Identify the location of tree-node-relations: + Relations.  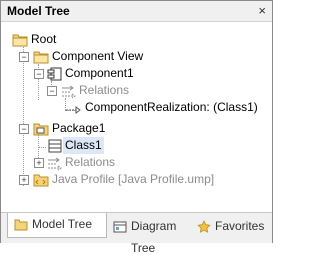
(136, 162).